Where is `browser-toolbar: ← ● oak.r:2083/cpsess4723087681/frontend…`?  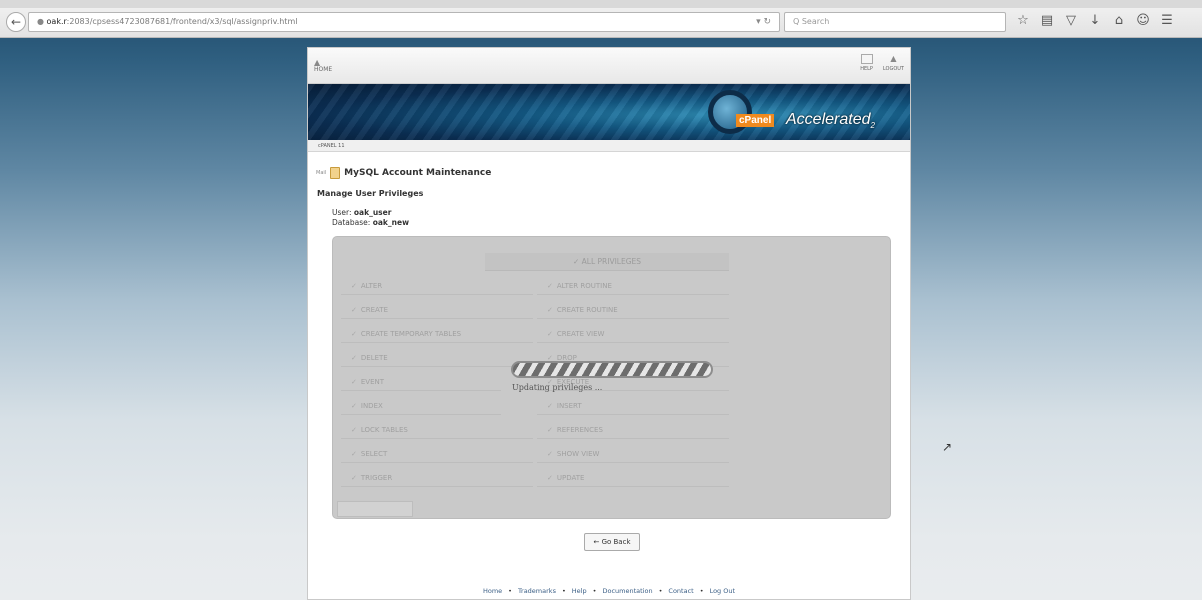
browser-toolbar: ← ● oak.r:2083/cpsess4723087681/frontend… is located at coordinates (601, 19).